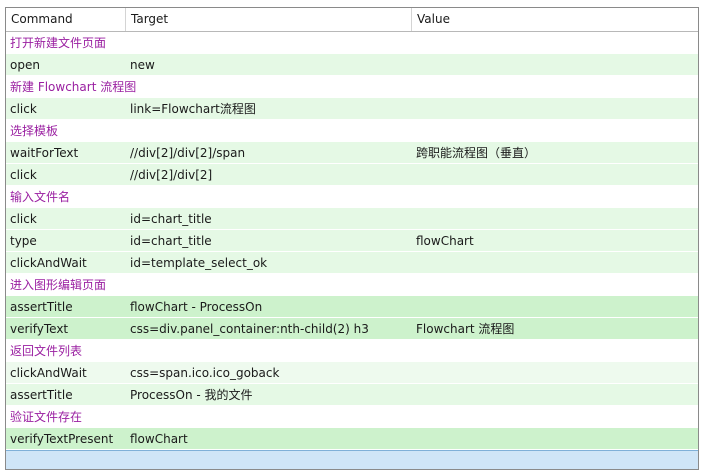 Image resolution: width=710 pixels, height=471 pixels. What do you see at coordinates (352, 307) in the screenshot?
I see `command-row: assertTitle flowChart - ProcessOn` at bounding box center [352, 307].